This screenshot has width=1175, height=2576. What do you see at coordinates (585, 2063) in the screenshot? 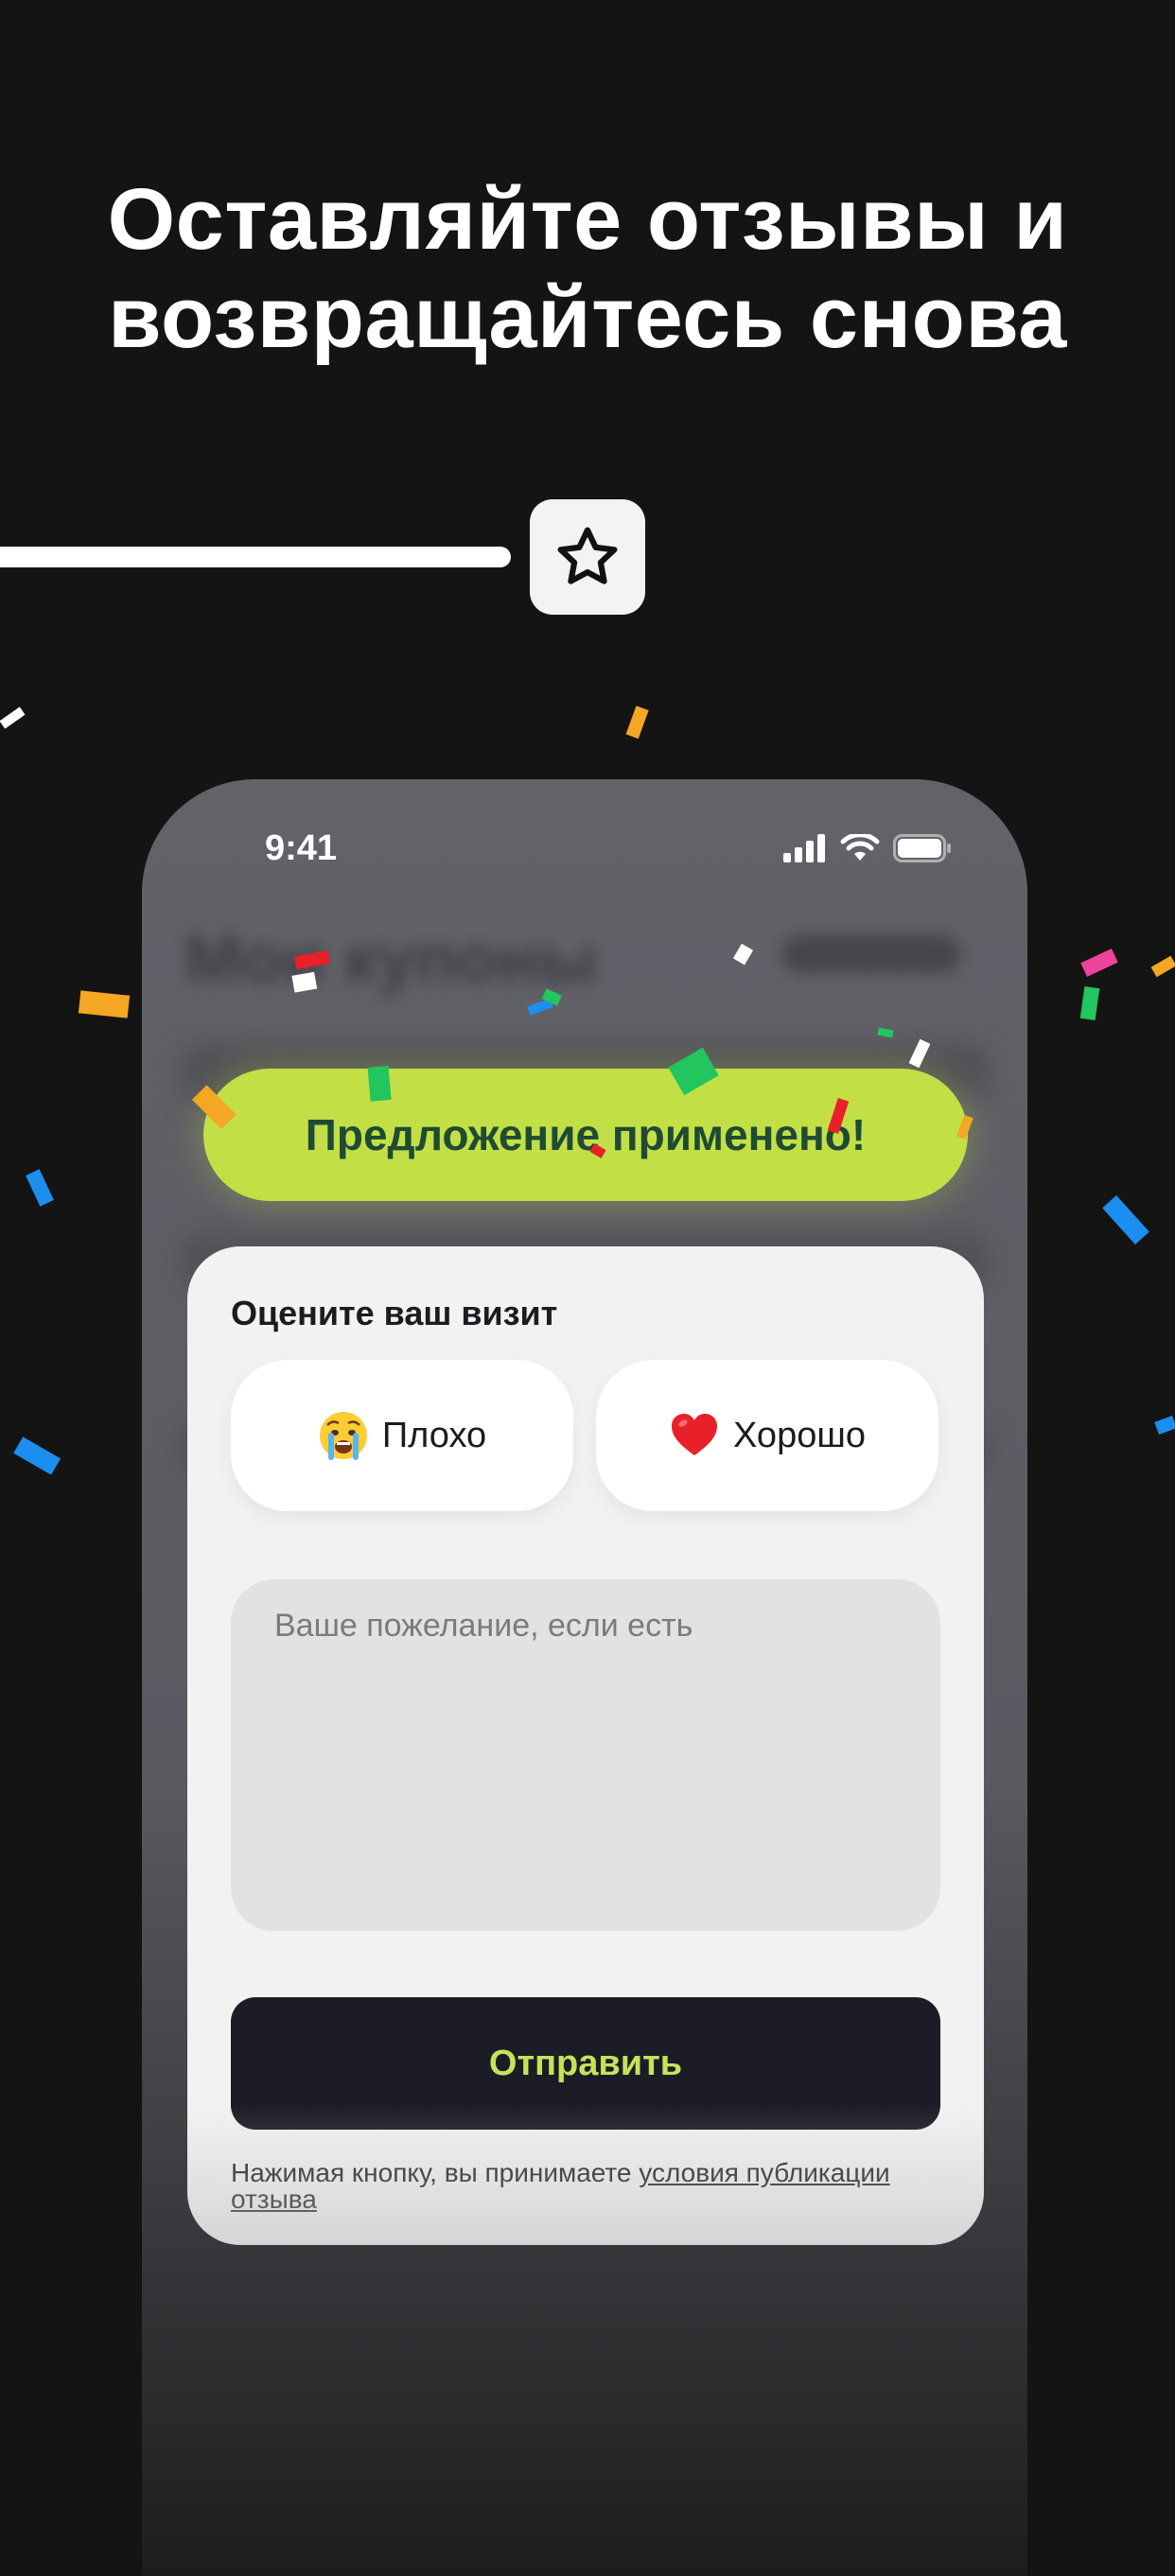
I see `submit-button: Отправить` at bounding box center [585, 2063].